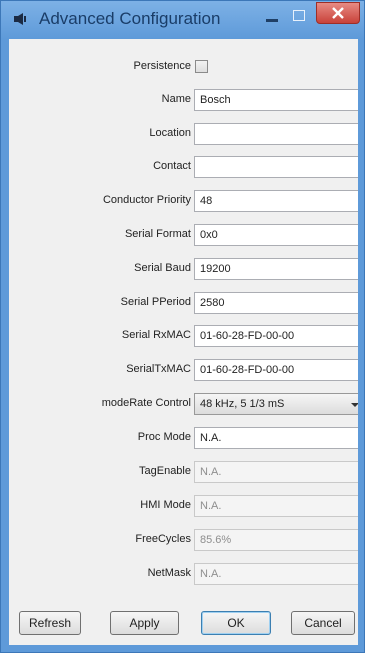 The height and width of the screenshot is (653, 365). I want to click on serial-format-input: 0x0, so click(276, 235).